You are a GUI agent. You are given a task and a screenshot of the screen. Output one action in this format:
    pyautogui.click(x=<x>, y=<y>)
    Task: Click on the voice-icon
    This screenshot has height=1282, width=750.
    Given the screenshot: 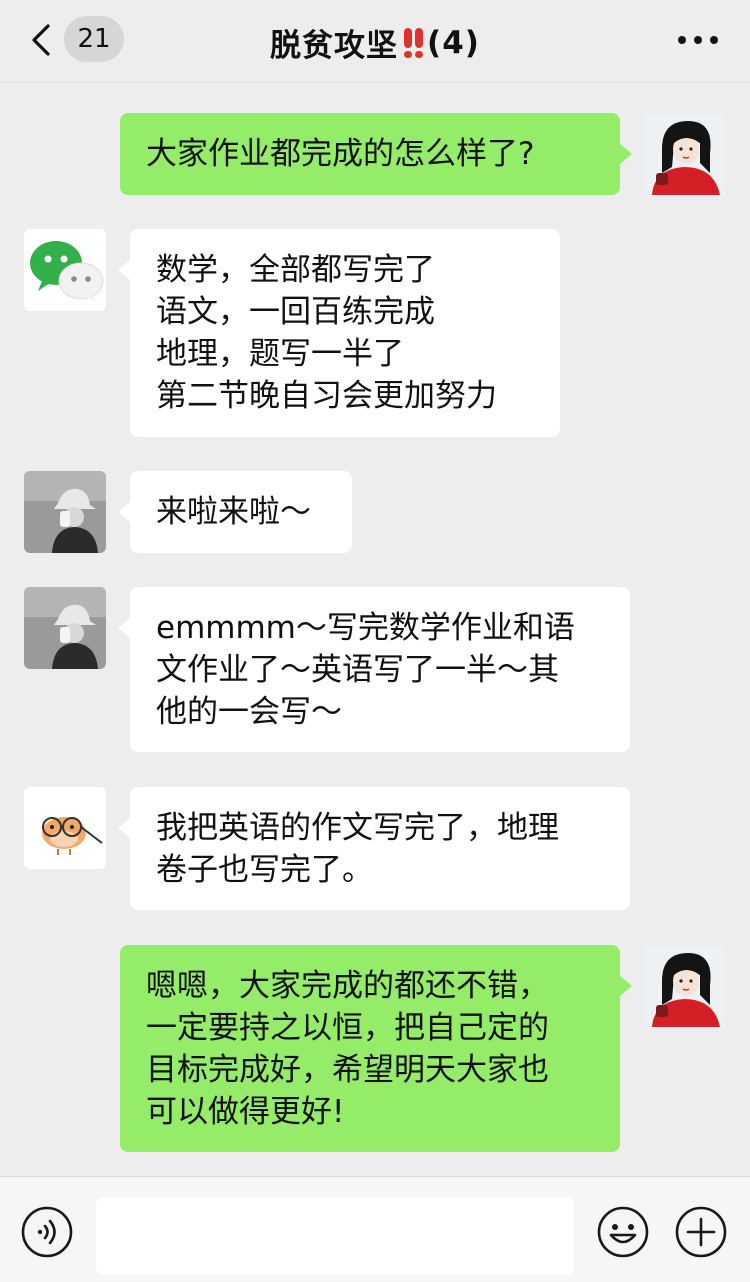 What is the action you would take?
    pyautogui.click(x=47, y=1232)
    